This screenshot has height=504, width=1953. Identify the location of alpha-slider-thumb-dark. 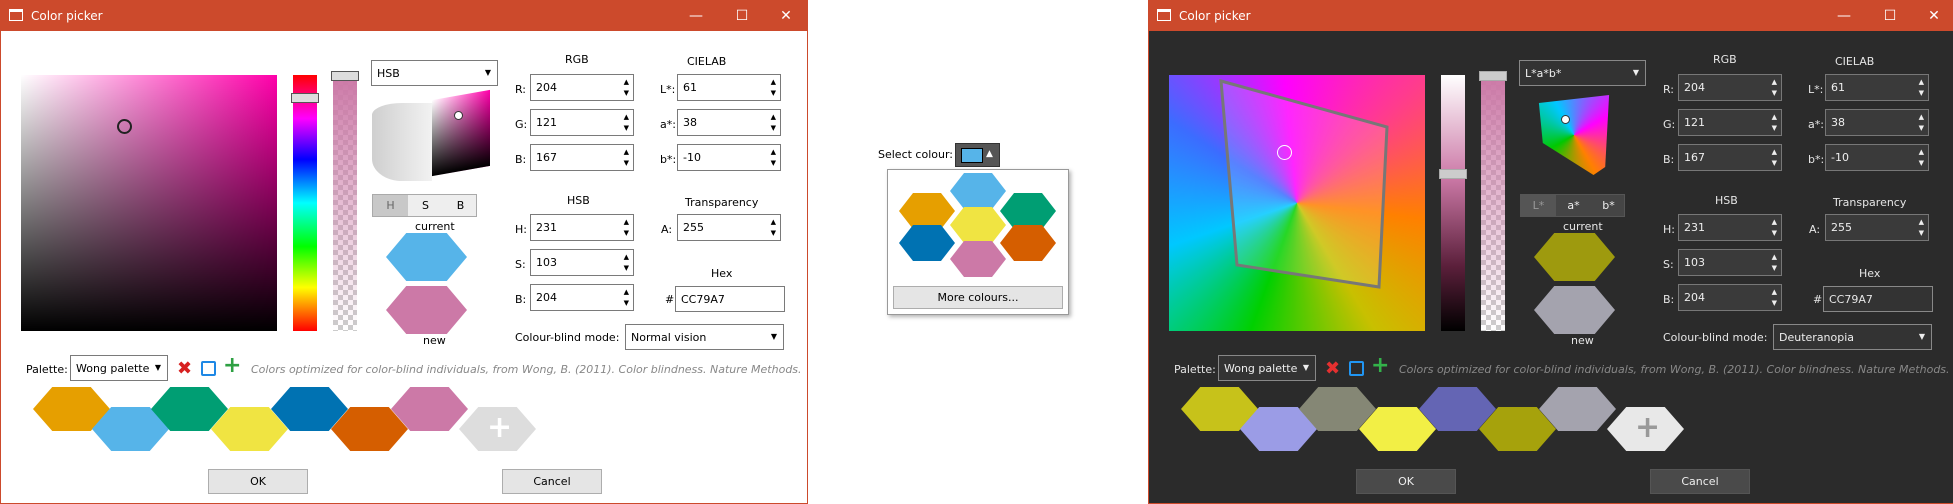
(1493, 76).